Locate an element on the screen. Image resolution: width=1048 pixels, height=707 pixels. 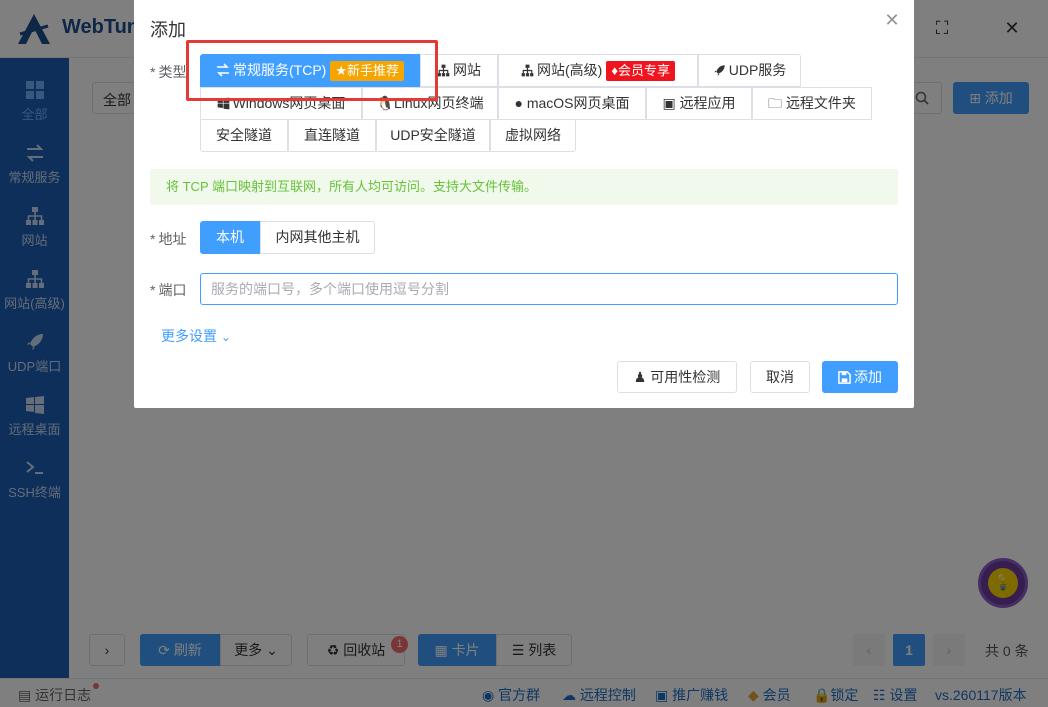
close-icon: ✕ is located at coordinates (892, 20).